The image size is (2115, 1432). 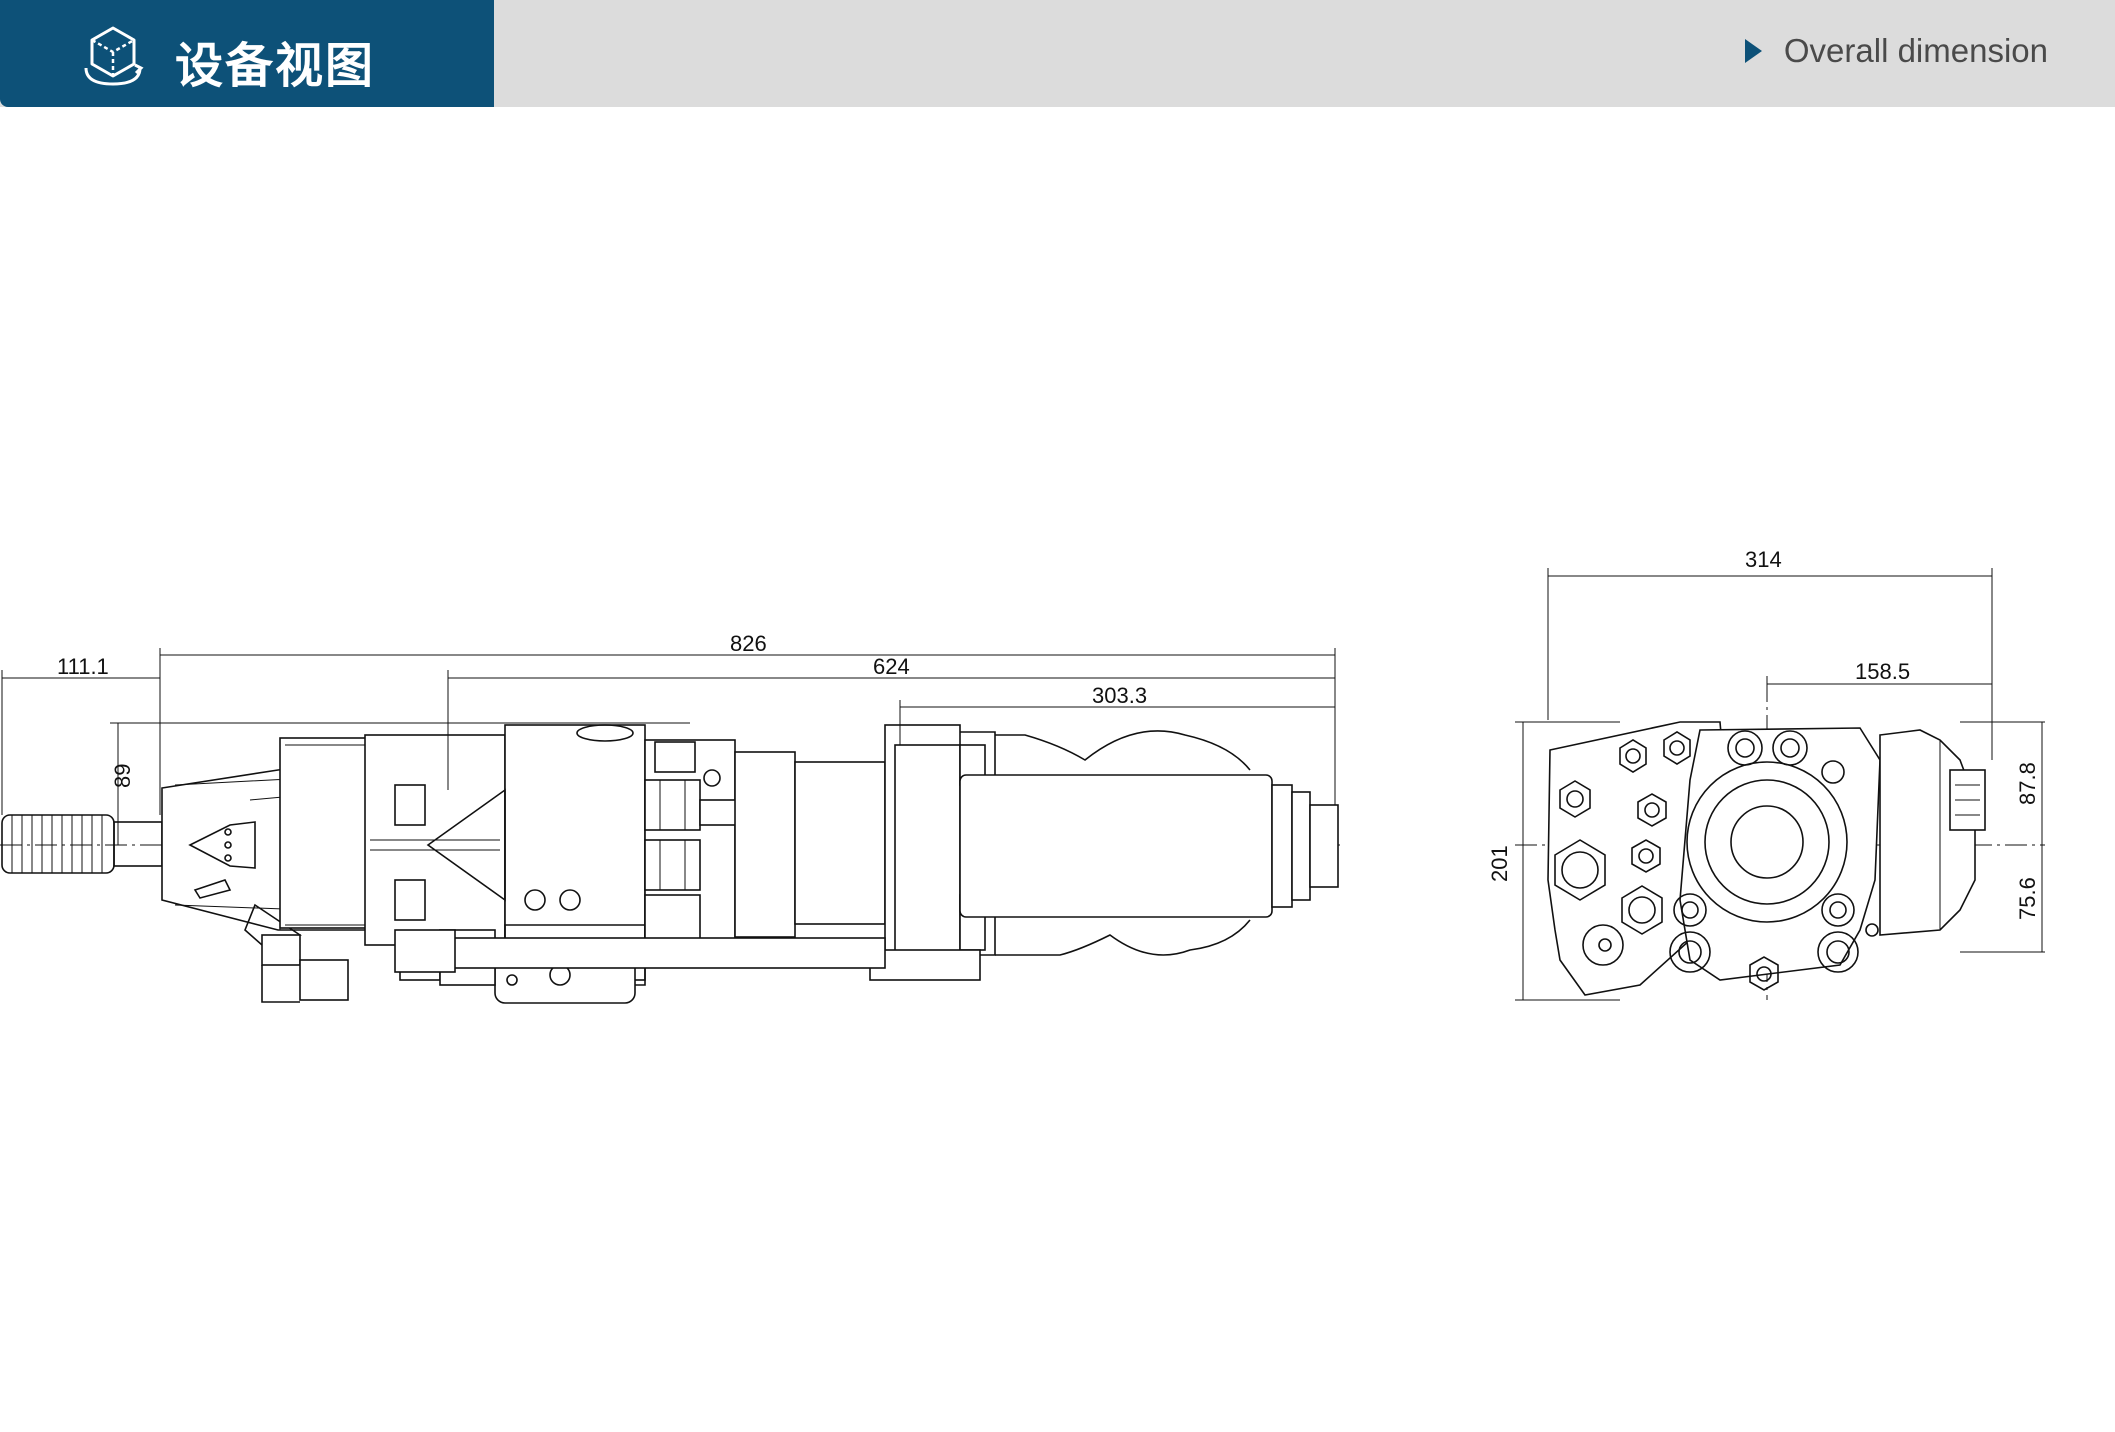 I want to click on dim-303-3: 303.3, so click(x=1119, y=695).